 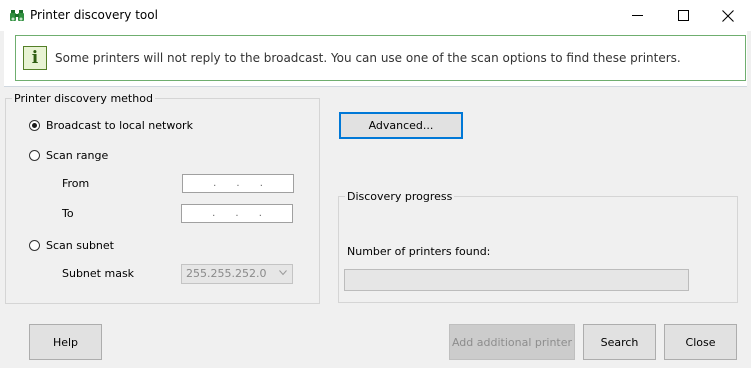 What do you see at coordinates (512, 342) in the screenshot?
I see `add-printer-button: Add additional printer` at bounding box center [512, 342].